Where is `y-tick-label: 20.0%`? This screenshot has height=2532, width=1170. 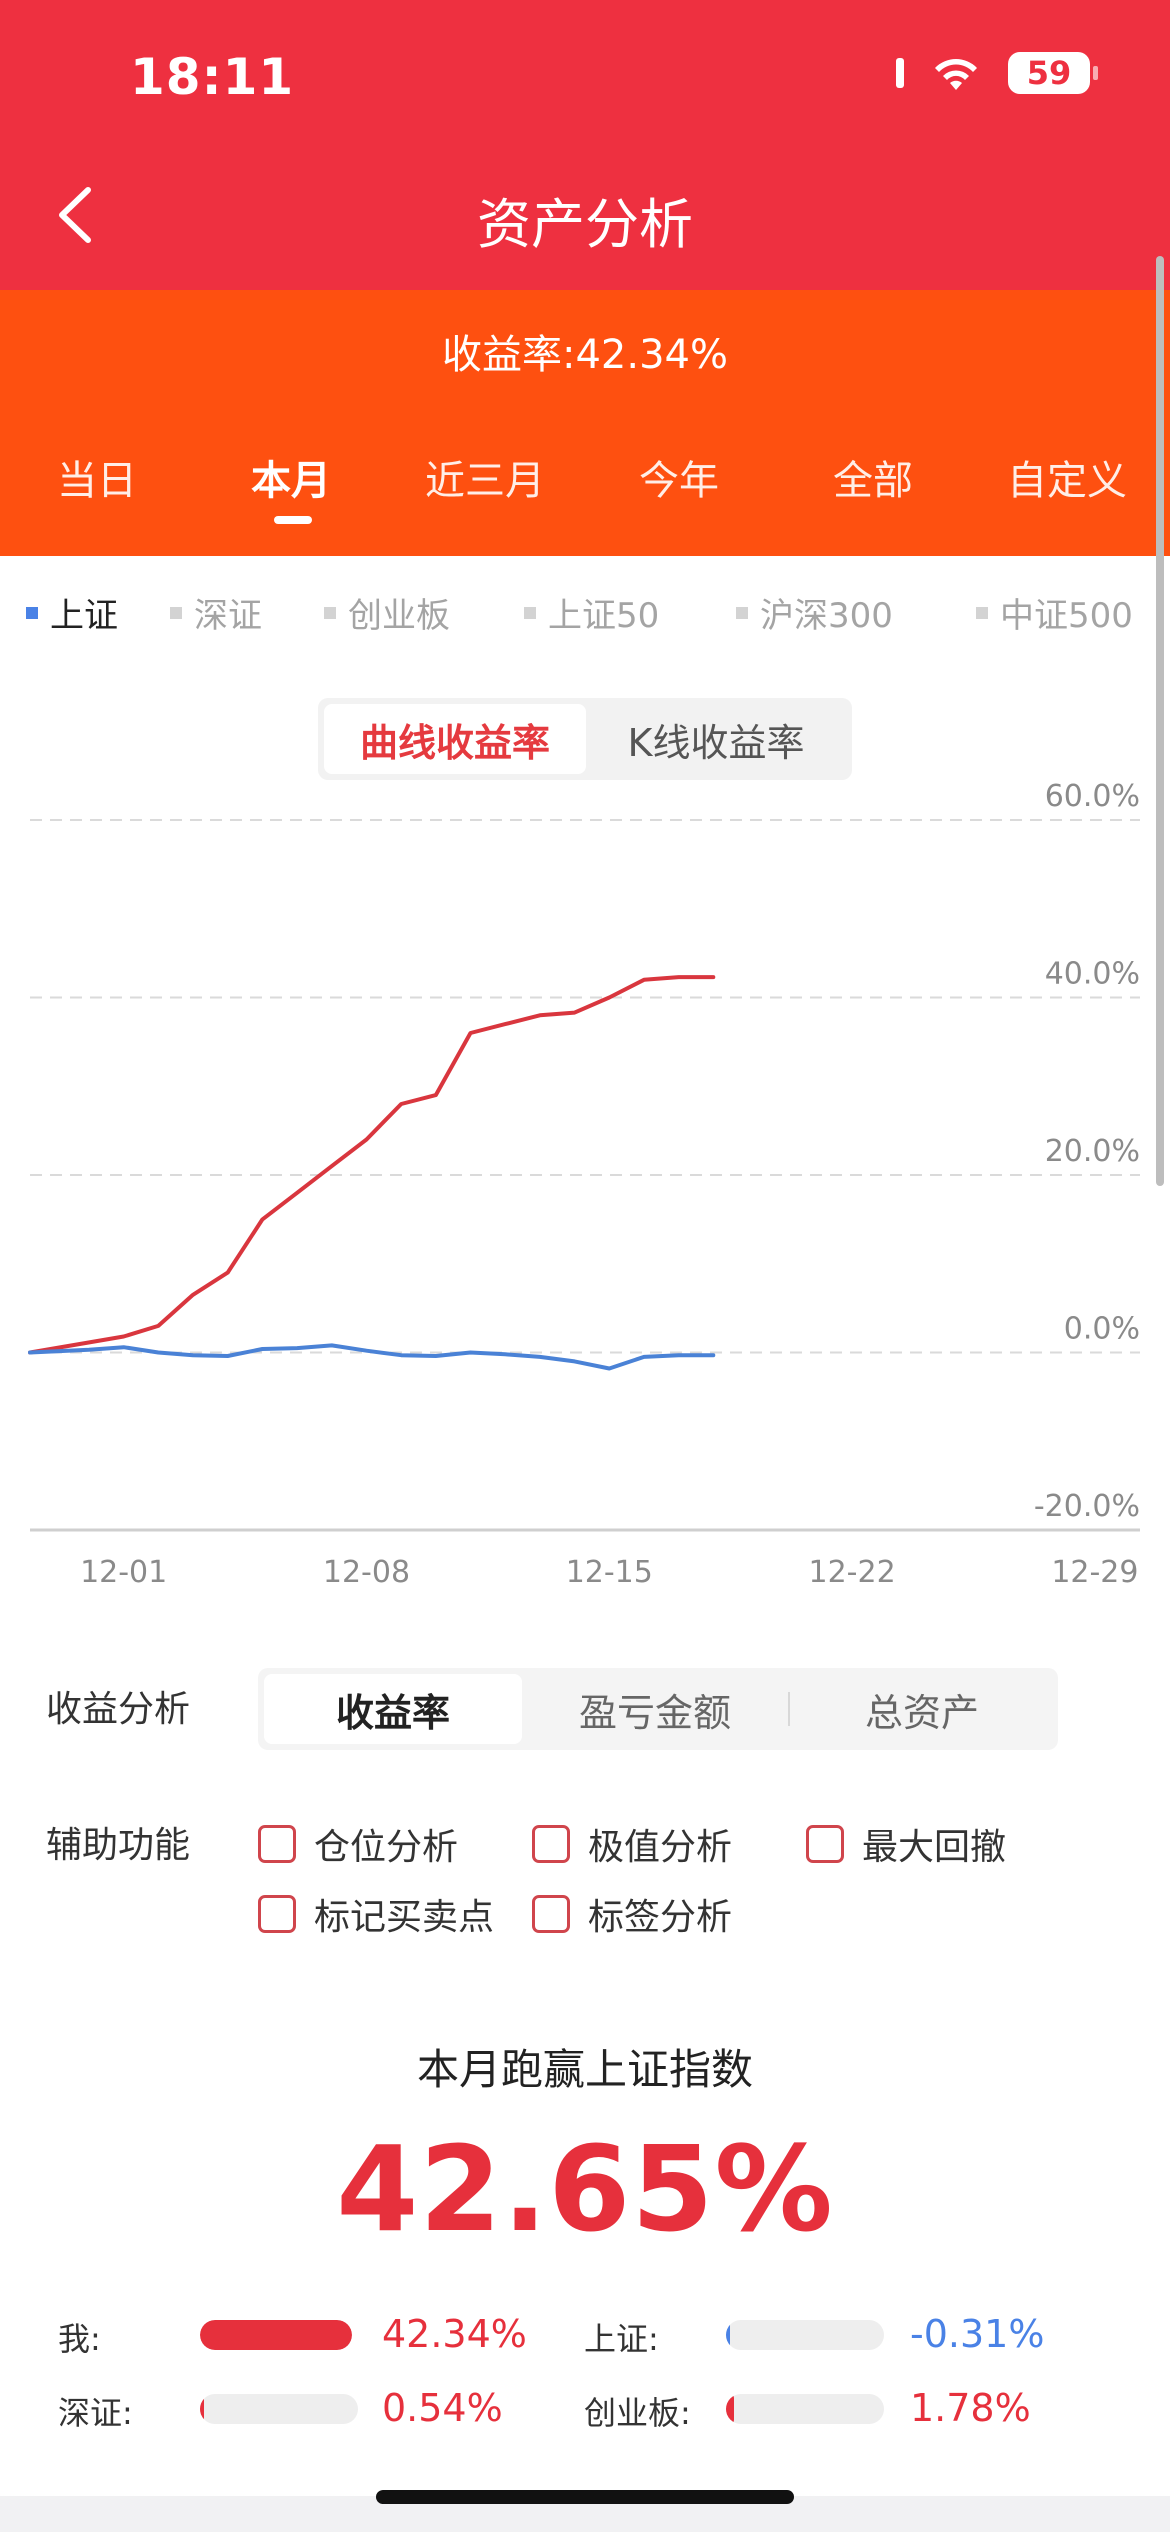
y-tick-label: 20.0% is located at coordinates (1092, 1151).